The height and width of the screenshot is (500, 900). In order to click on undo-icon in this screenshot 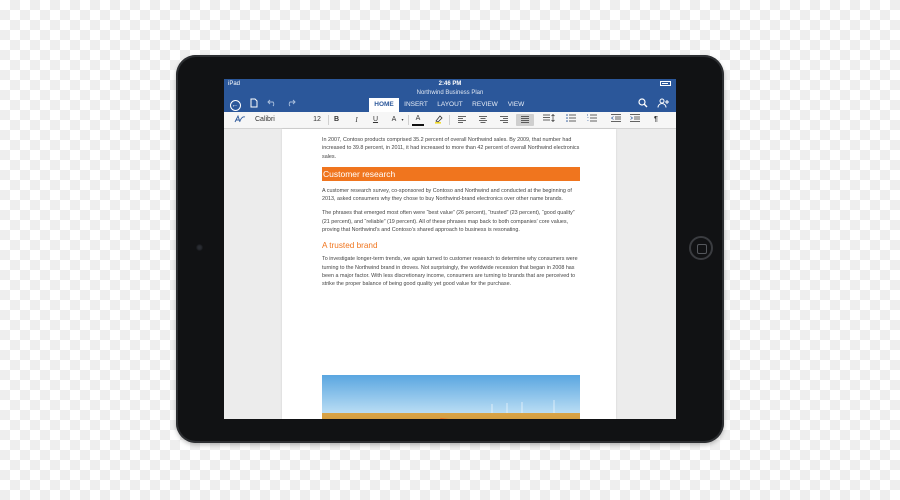, I will do `click(272, 104)`.